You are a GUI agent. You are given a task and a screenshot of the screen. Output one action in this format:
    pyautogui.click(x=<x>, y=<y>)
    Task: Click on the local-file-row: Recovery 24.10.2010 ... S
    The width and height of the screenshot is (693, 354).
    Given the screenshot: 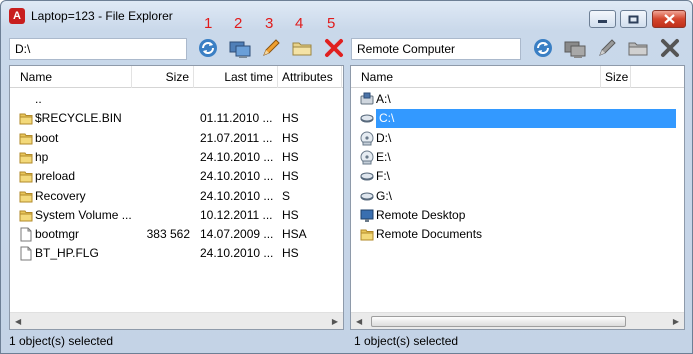 What is the action you would take?
    pyautogui.click(x=176, y=196)
    